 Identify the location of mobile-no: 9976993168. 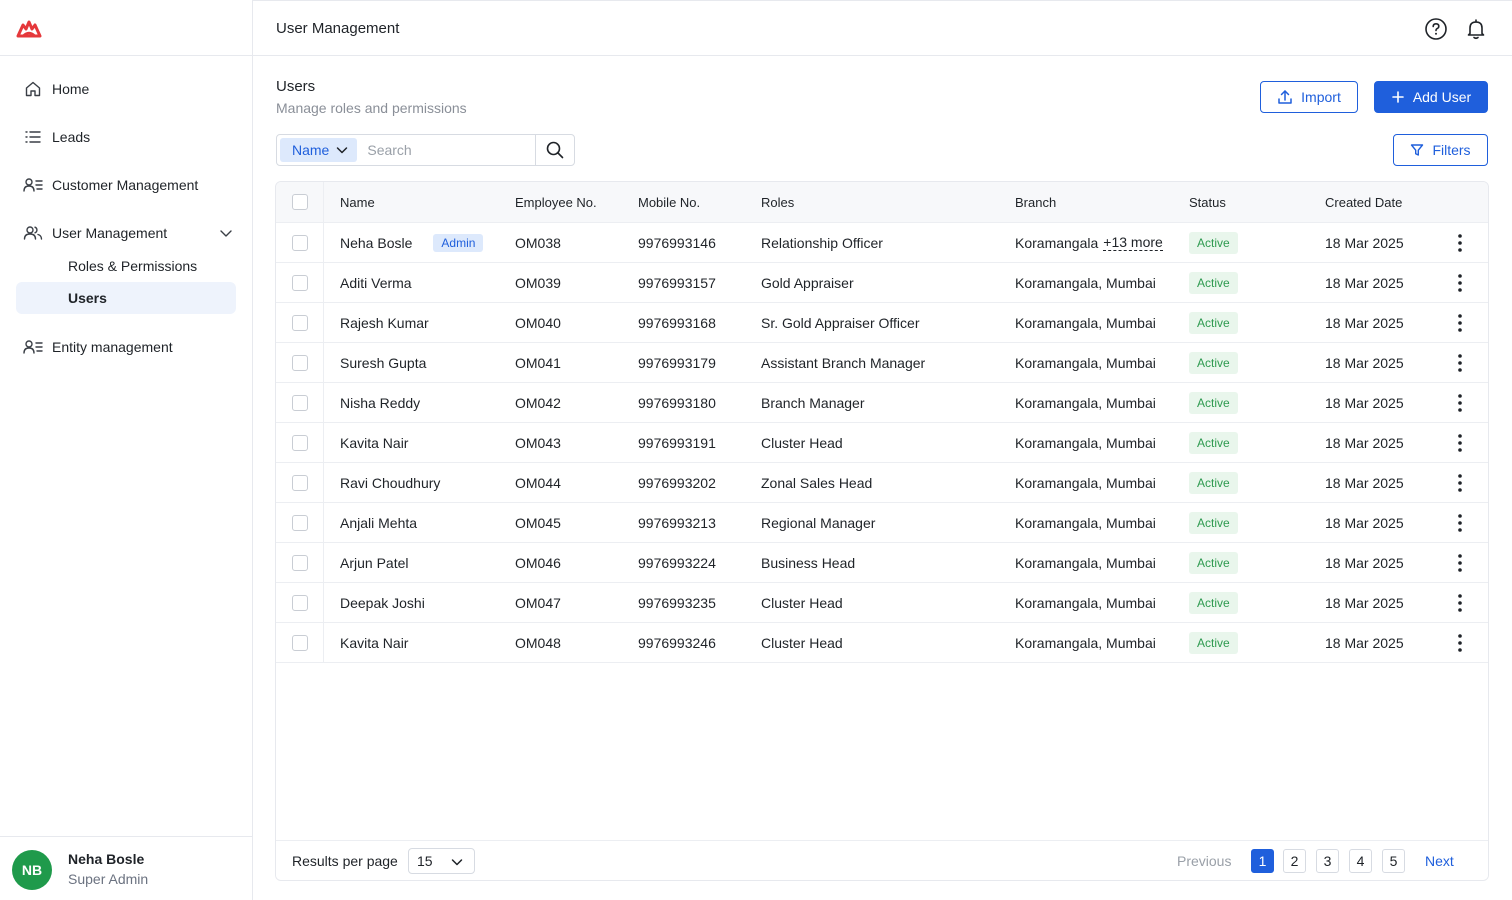
(677, 322).